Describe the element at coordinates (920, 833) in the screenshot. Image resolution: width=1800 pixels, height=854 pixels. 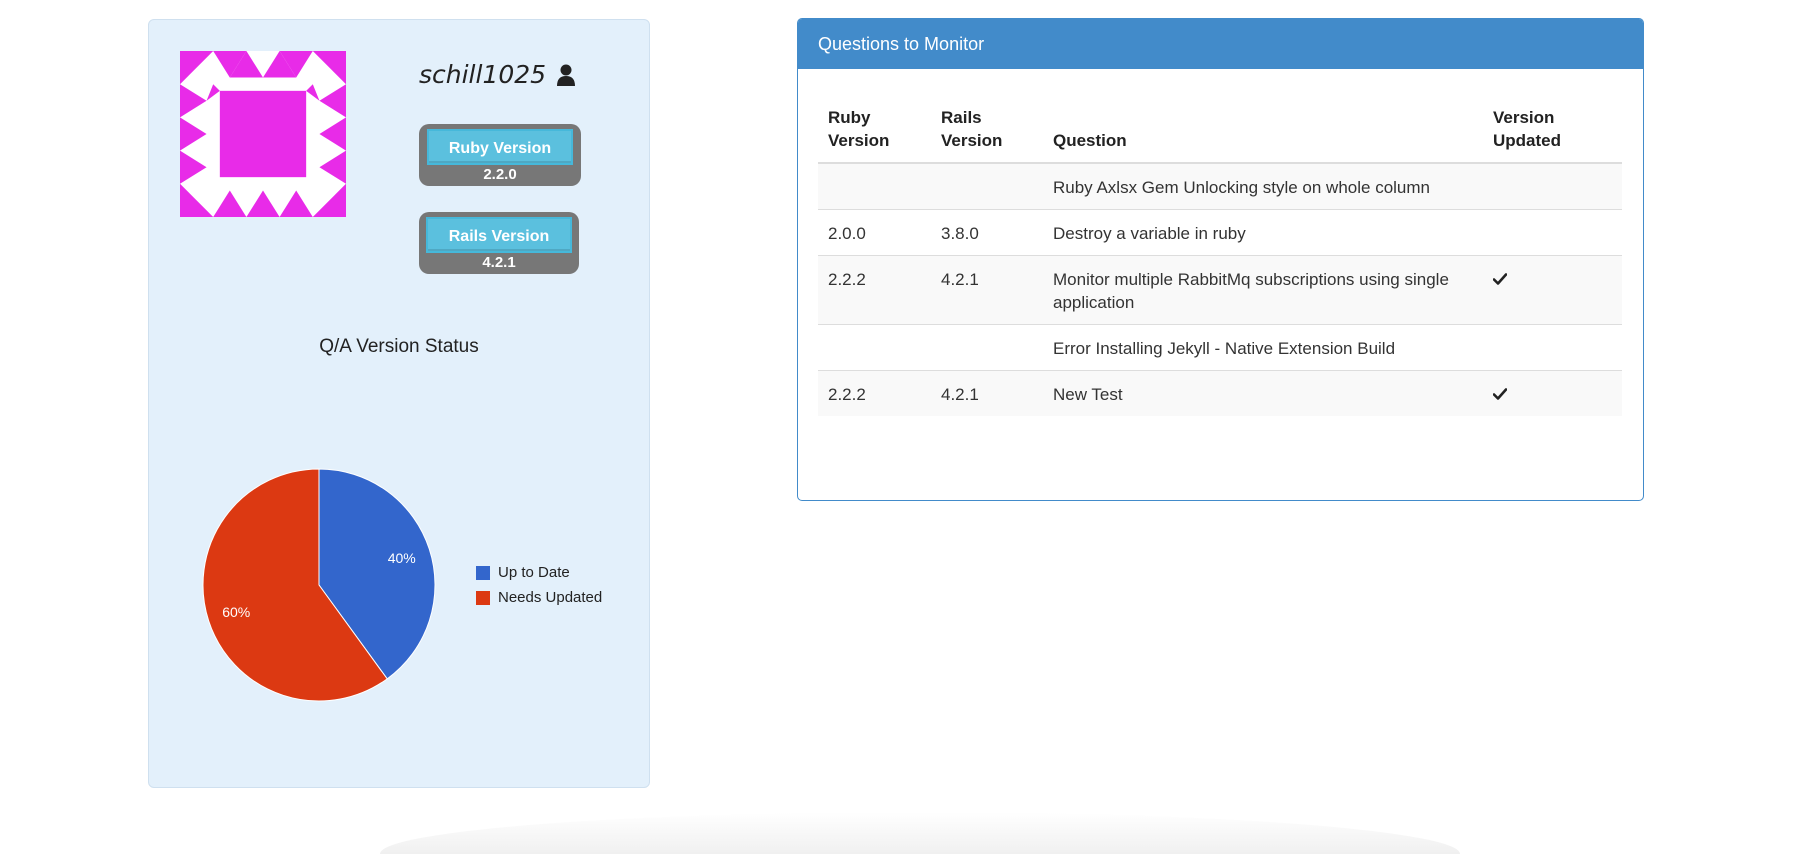
I see `footer-shadow` at that location.